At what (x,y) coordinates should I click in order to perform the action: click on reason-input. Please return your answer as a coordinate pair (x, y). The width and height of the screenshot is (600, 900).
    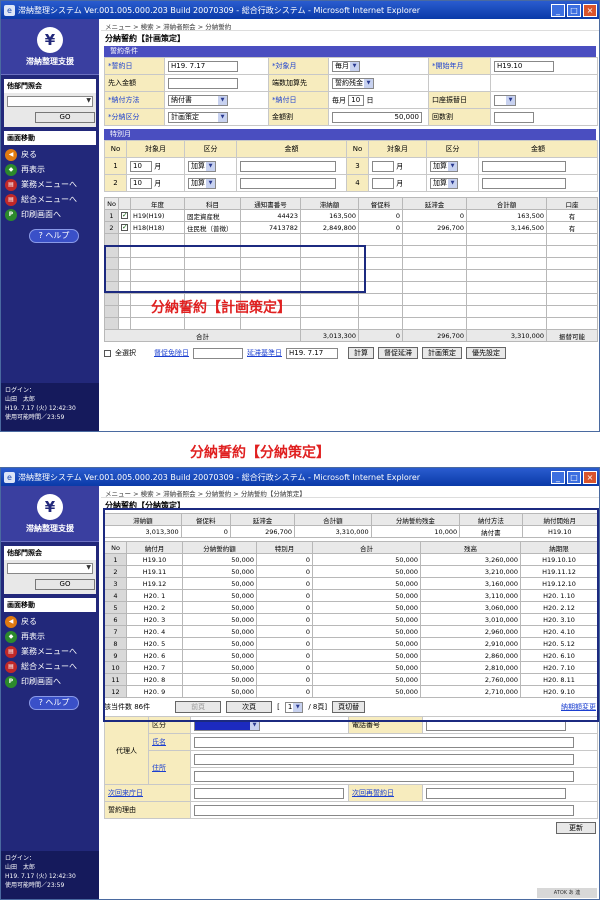
    Looking at the image, I should click on (384, 810).